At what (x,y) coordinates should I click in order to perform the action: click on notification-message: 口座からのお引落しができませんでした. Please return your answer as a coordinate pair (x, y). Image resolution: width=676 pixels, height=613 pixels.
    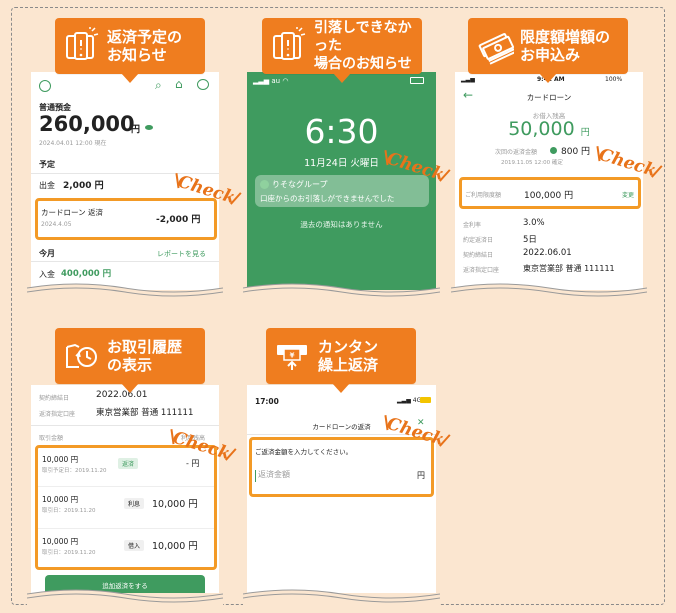
    Looking at the image, I should click on (327, 198).